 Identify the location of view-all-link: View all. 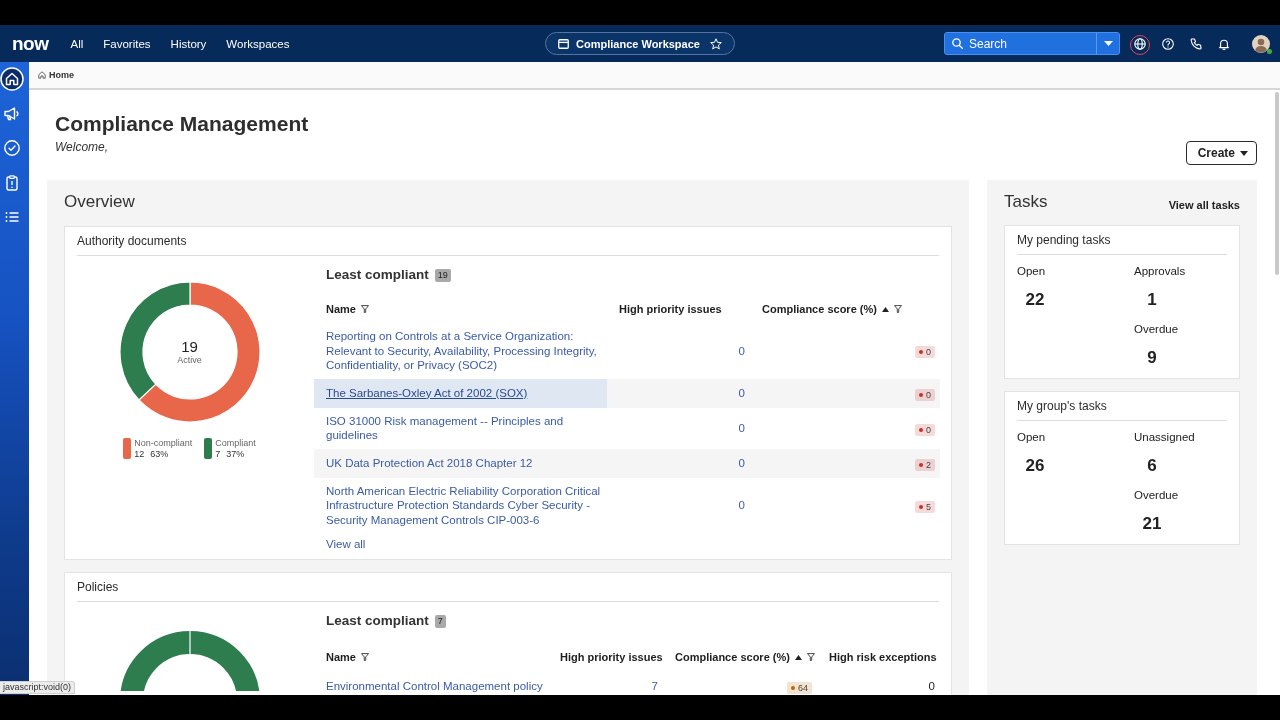
(346, 544).